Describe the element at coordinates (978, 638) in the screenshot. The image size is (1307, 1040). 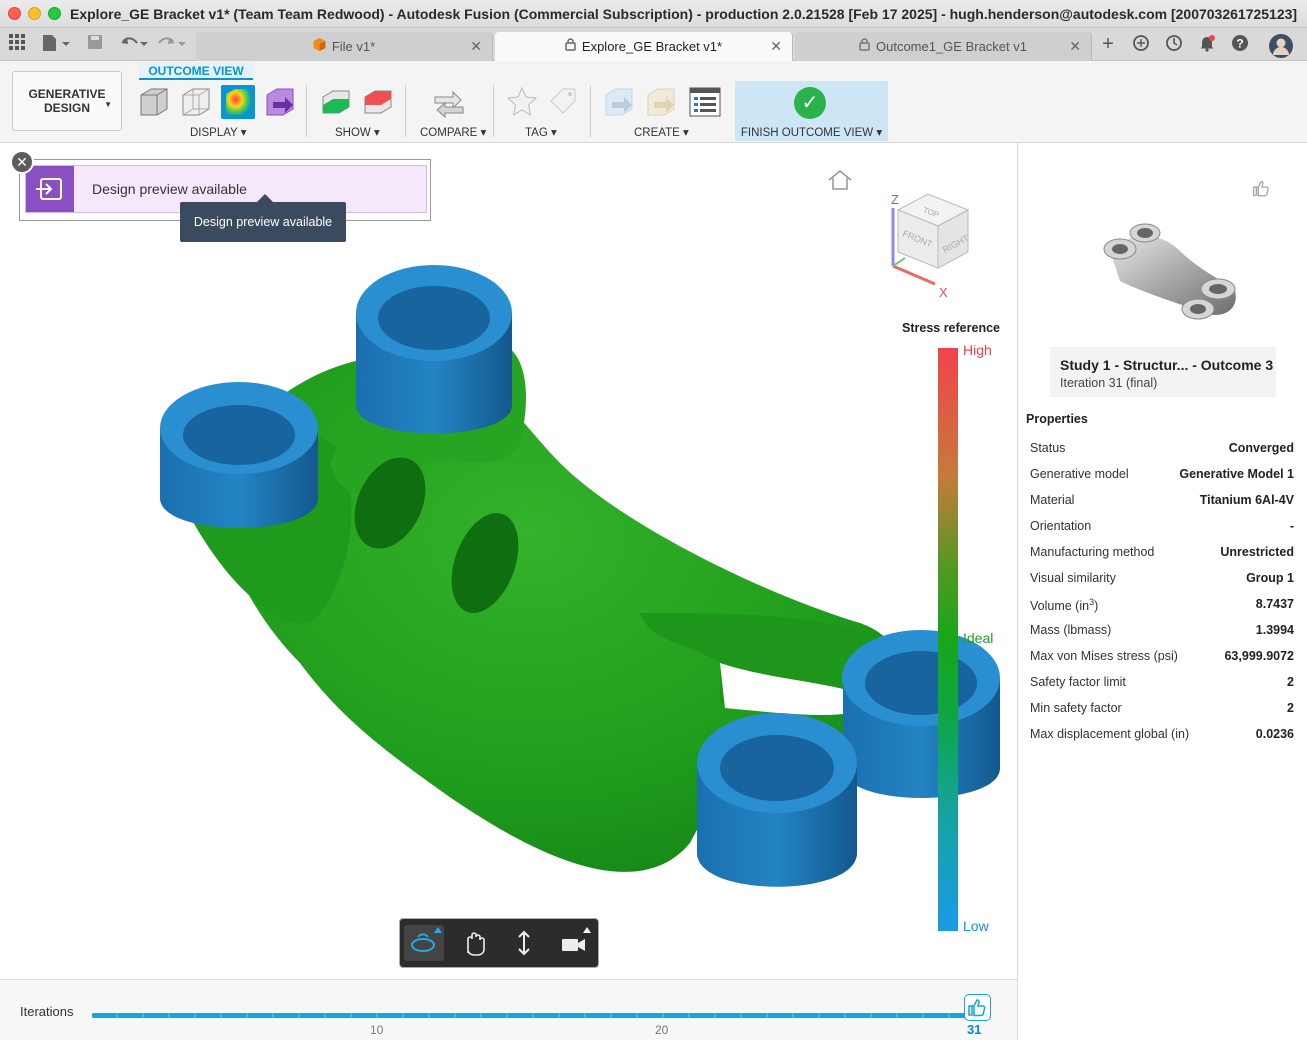
I see `stress-ideal-label: Ideal` at that location.